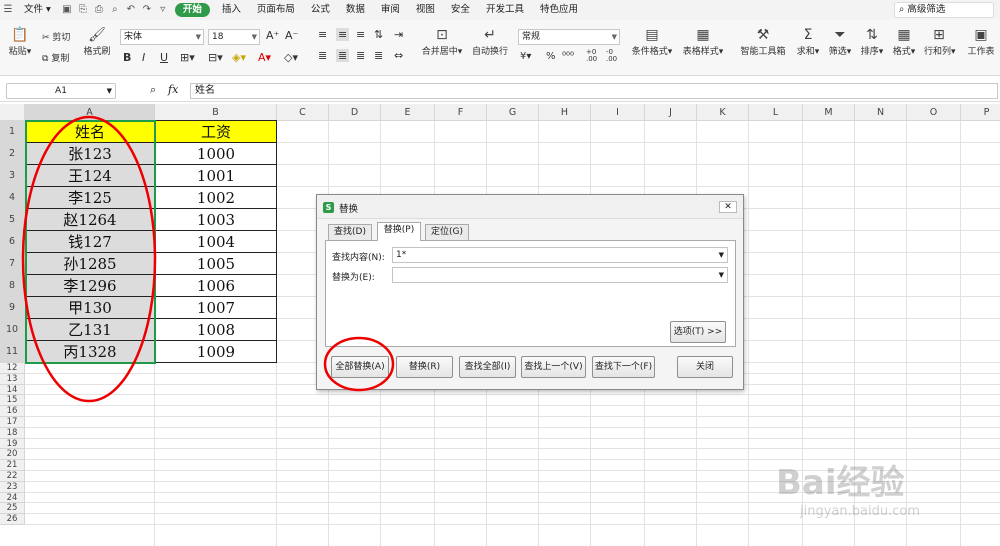 The width and height of the screenshot is (1000, 546). I want to click on row-header-17: 17, so click(12, 422).